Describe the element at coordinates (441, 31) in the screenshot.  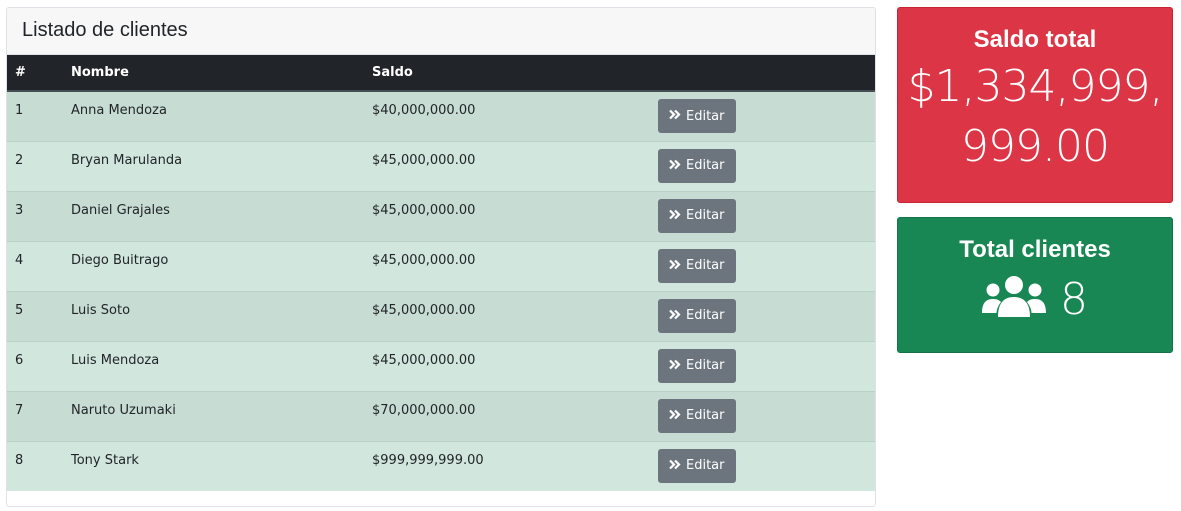
I see `clients-list-header: Listado de clientes` at that location.